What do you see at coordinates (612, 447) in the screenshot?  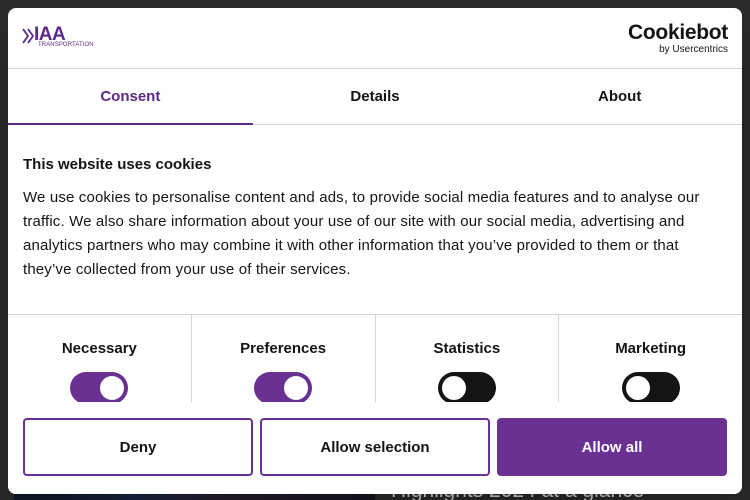 I see `allow-all-button: Allow all` at bounding box center [612, 447].